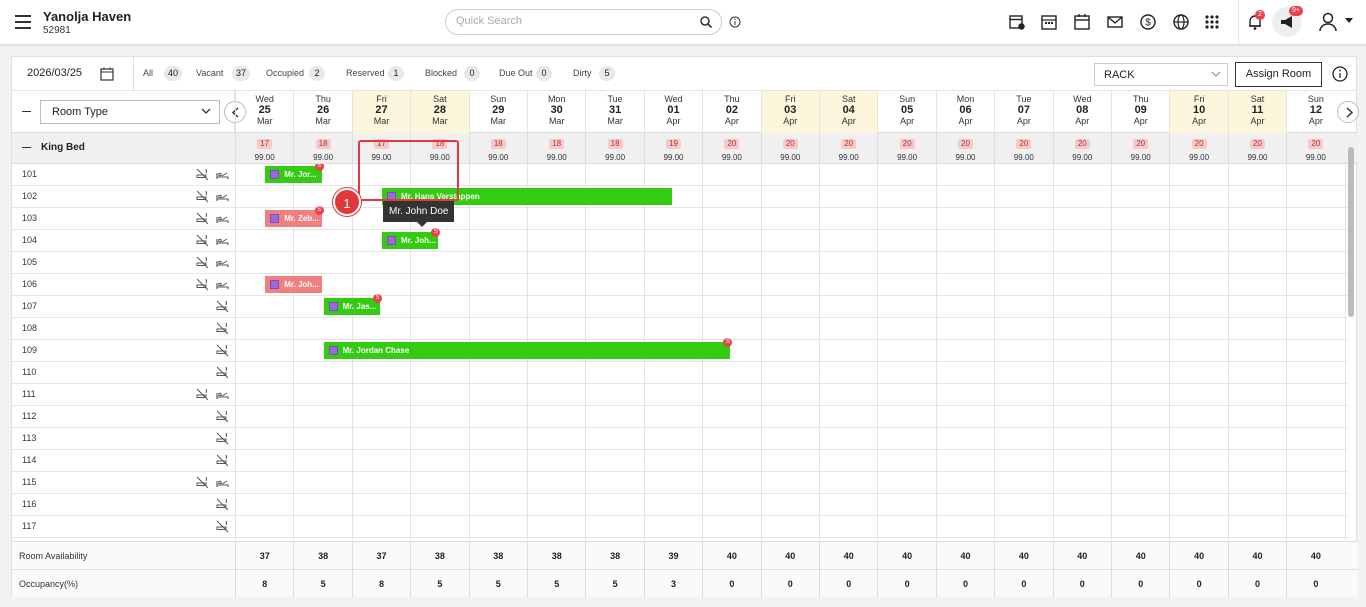 This screenshot has width=1366, height=607. Describe the element at coordinates (571, 21) in the screenshot. I see `search-input` at that location.